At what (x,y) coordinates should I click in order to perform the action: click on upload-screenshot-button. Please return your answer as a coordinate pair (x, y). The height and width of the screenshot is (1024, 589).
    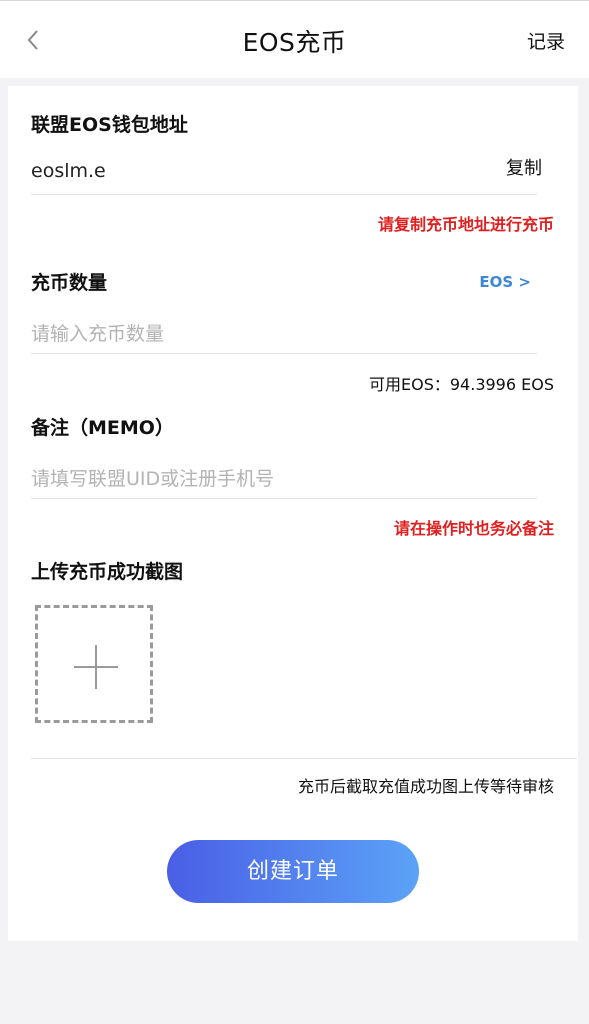
    Looking at the image, I should click on (94, 664).